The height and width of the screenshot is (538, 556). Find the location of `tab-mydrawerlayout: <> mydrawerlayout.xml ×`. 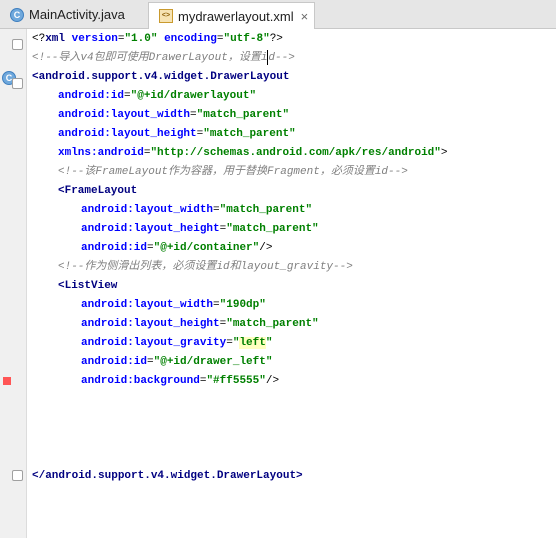

tab-mydrawerlayout: <> mydrawerlayout.xml × is located at coordinates (231, 15).